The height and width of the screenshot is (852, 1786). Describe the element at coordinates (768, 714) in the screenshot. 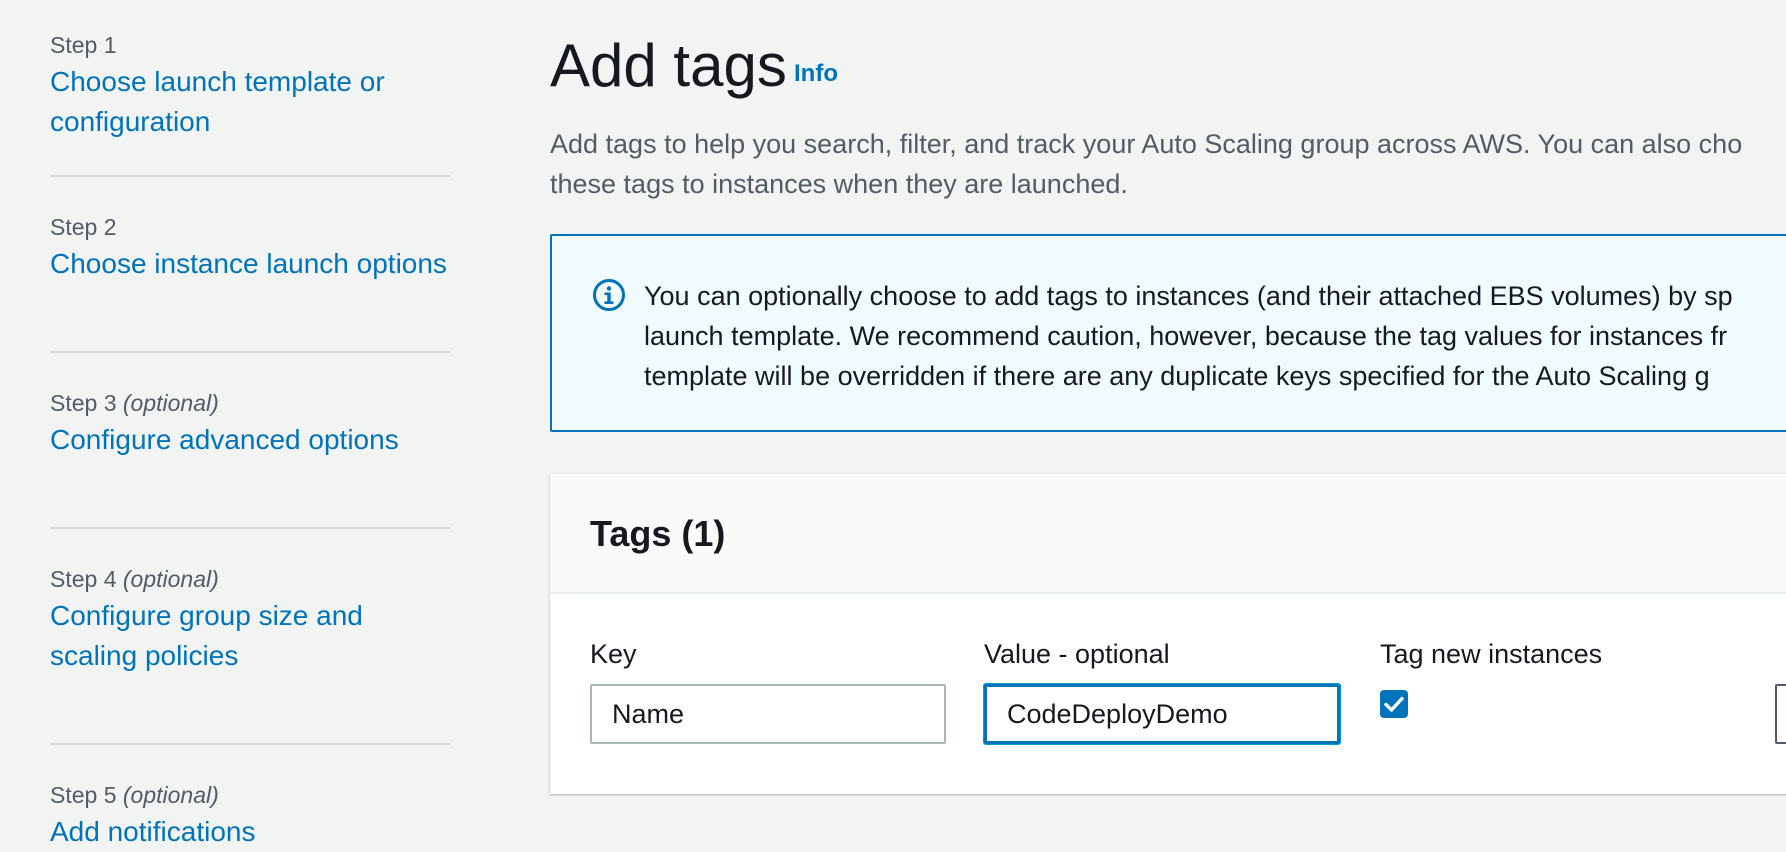

I see `tag-key-input` at that location.